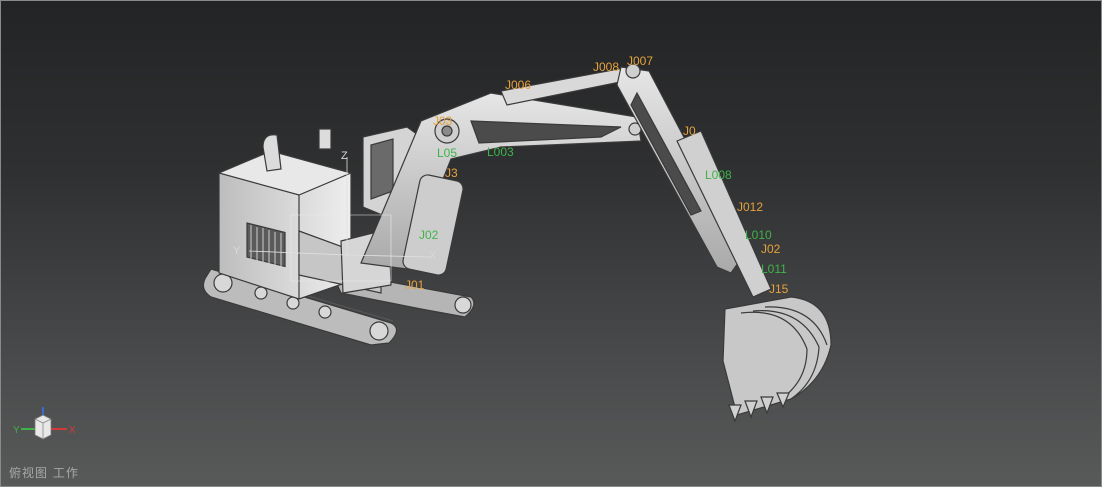 The image size is (1102, 487). What do you see at coordinates (694, 180) in the screenshot?
I see `arm` at bounding box center [694, 180].